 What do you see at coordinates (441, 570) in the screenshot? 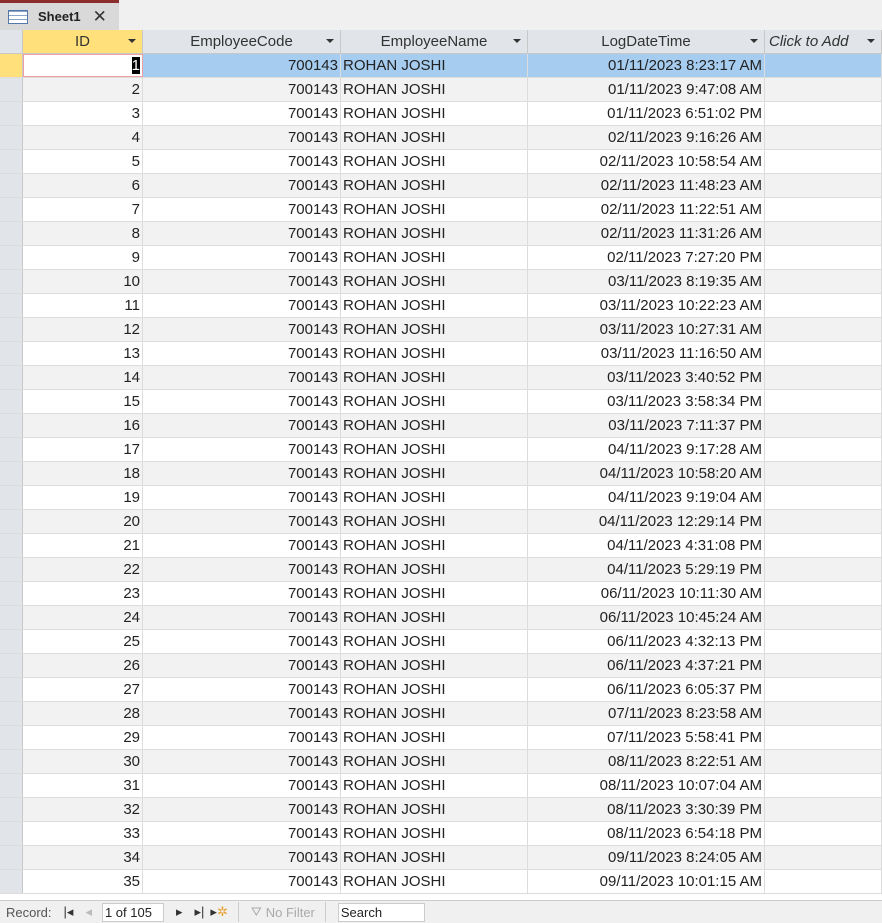
I see `table-row: 22 700143 ROHAN JOSHI 04/11/2023 5:29:19 PM` at bounding box center [441, 570].